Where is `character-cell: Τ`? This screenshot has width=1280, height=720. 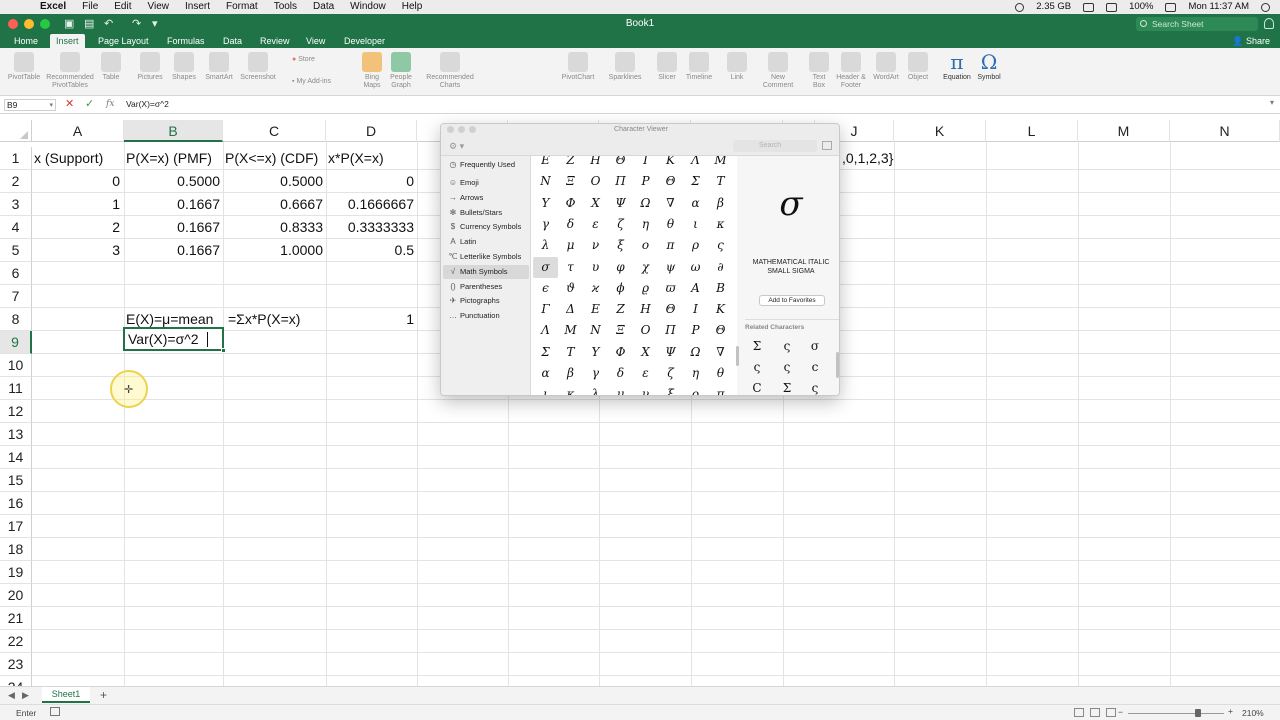 character-cell: Τ is located at coordinates (720, 181).